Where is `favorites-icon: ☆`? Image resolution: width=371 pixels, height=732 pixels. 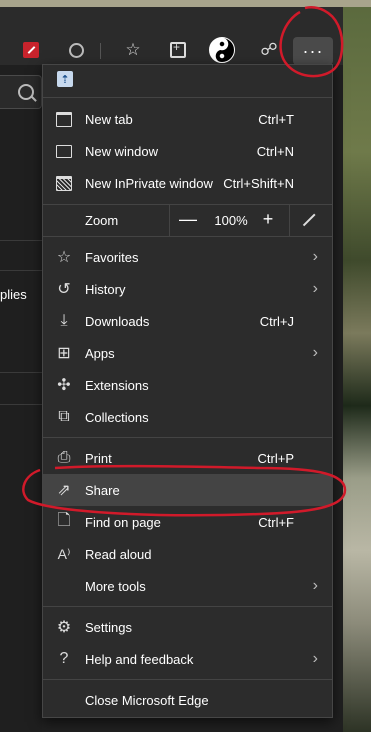 favorites-icon: ☆ is located at coordinates (64, 257).